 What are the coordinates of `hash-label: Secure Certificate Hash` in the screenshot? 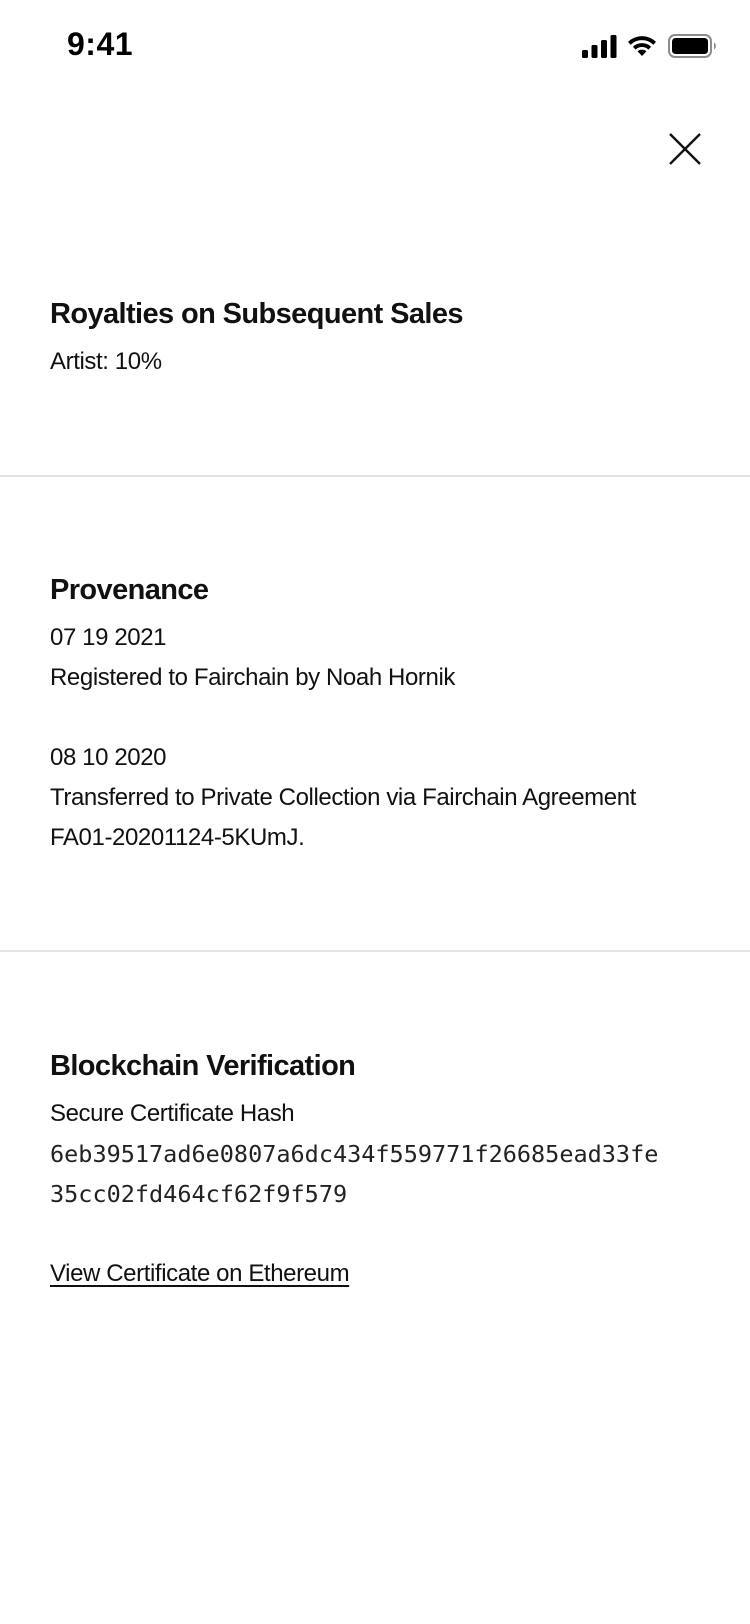 It's located at (172, 1113).